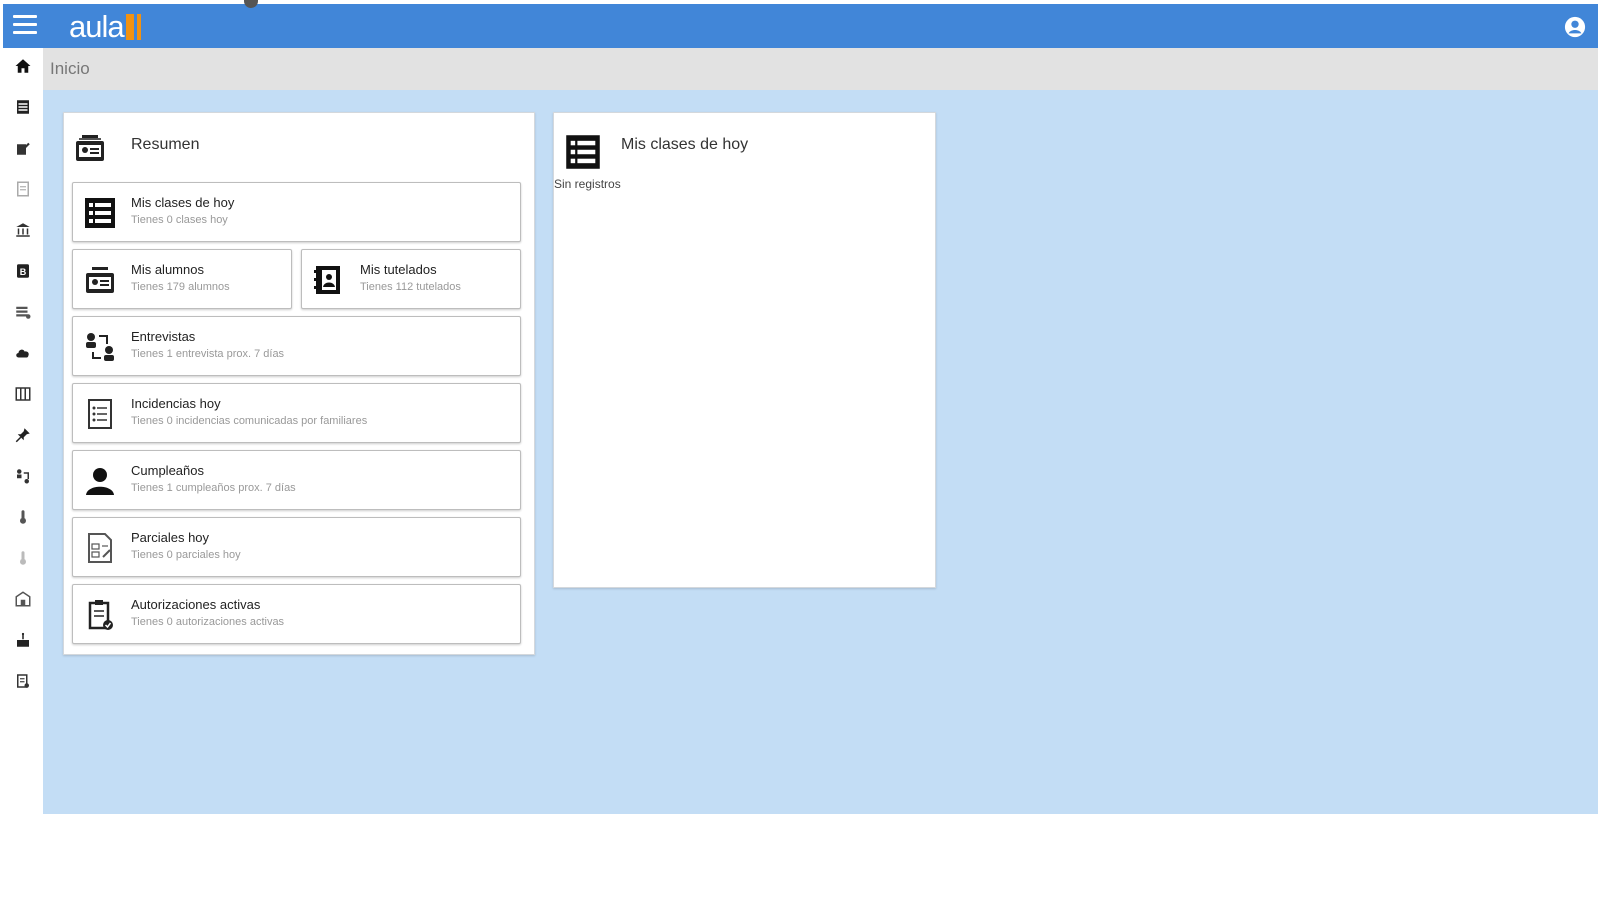 This screenshot has height=900, width=1600. Describe the element at coordinates (165, 144) in the screenshot. I see `resumen-title: Resumen` at that location.